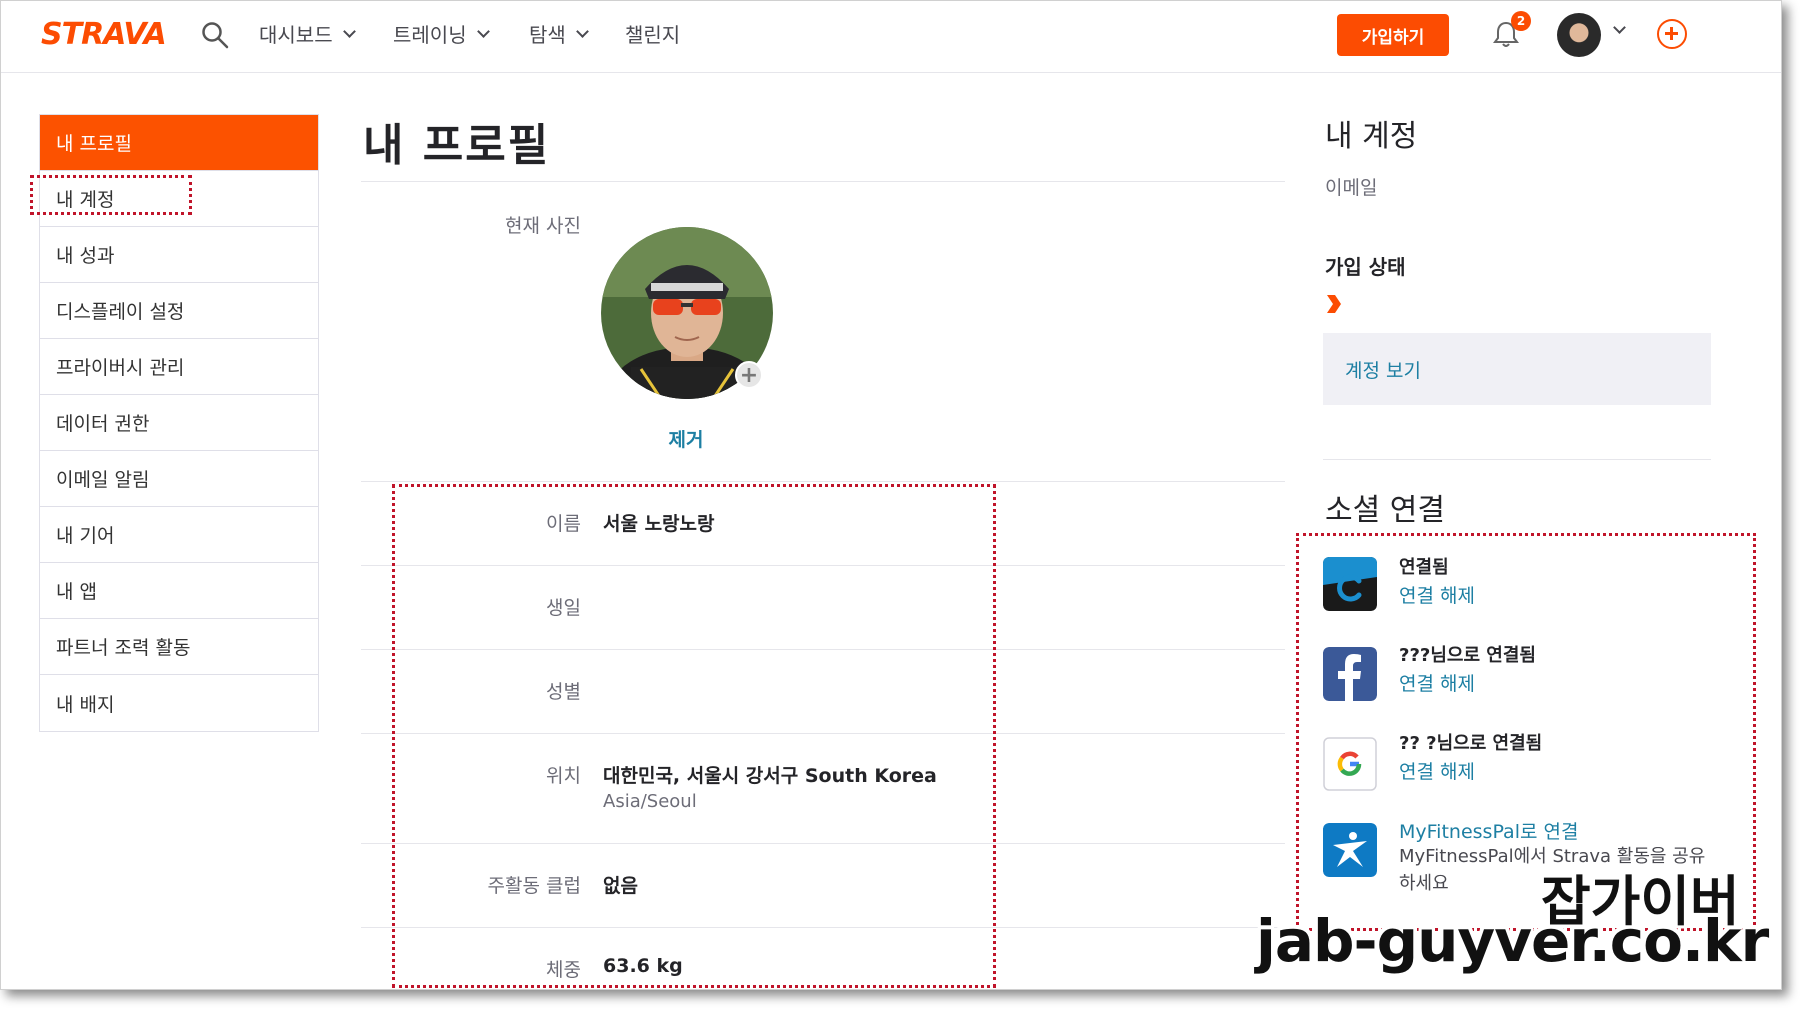  What do you see at coordinates (1385, 510) in the screenshot?
I see `social-title: 소셜 연결` at bounding box center [1385, 510].